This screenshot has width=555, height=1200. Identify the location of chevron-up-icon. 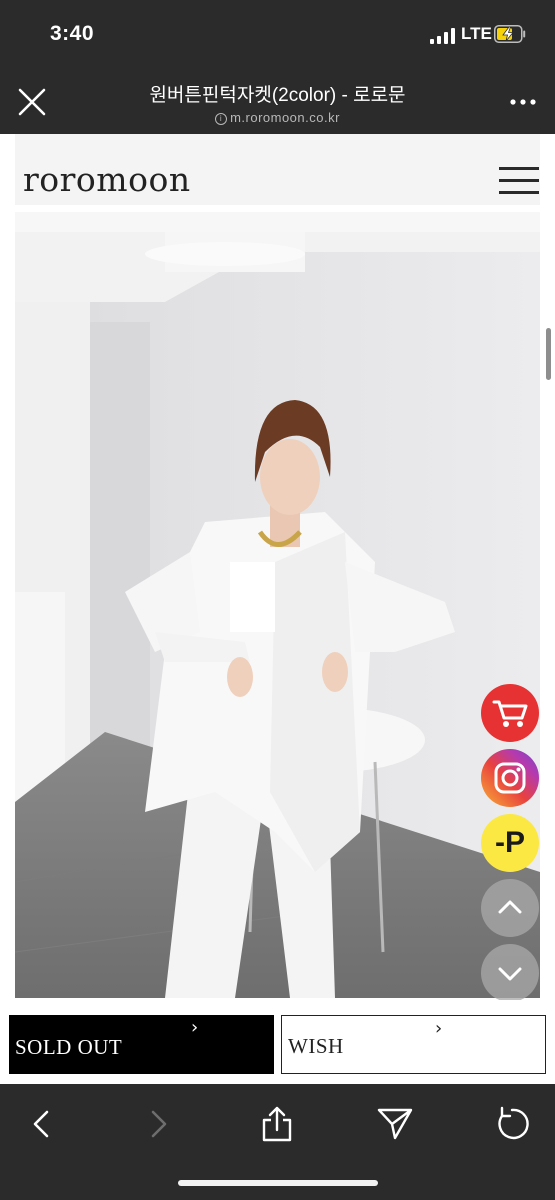
(510, 907).